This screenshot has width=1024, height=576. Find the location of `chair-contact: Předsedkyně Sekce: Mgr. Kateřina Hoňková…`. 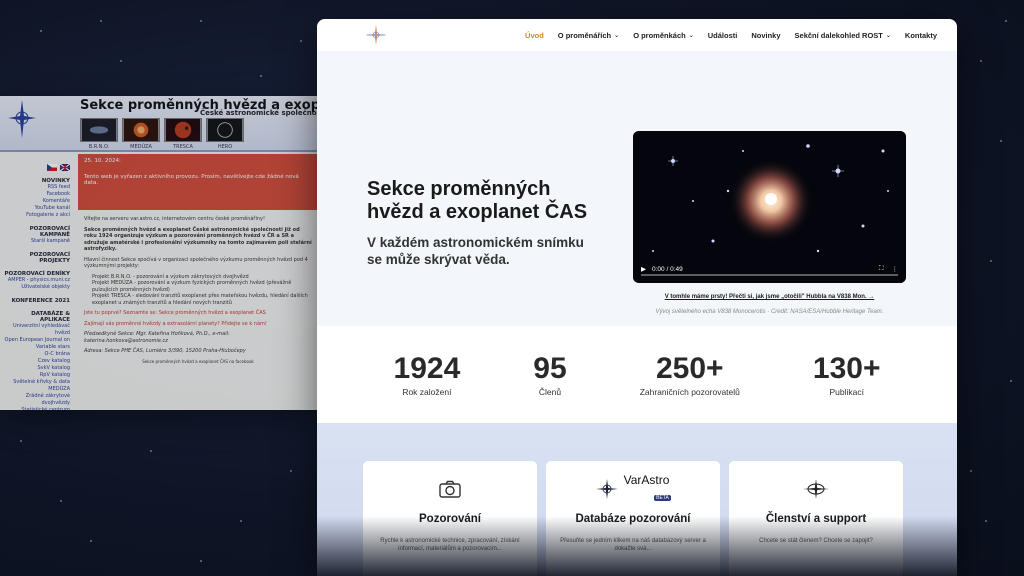

chair-contact: Předsedkyně Sekce: Mgr. Kateřina Hoňková… is located at coordinates (157, 337).